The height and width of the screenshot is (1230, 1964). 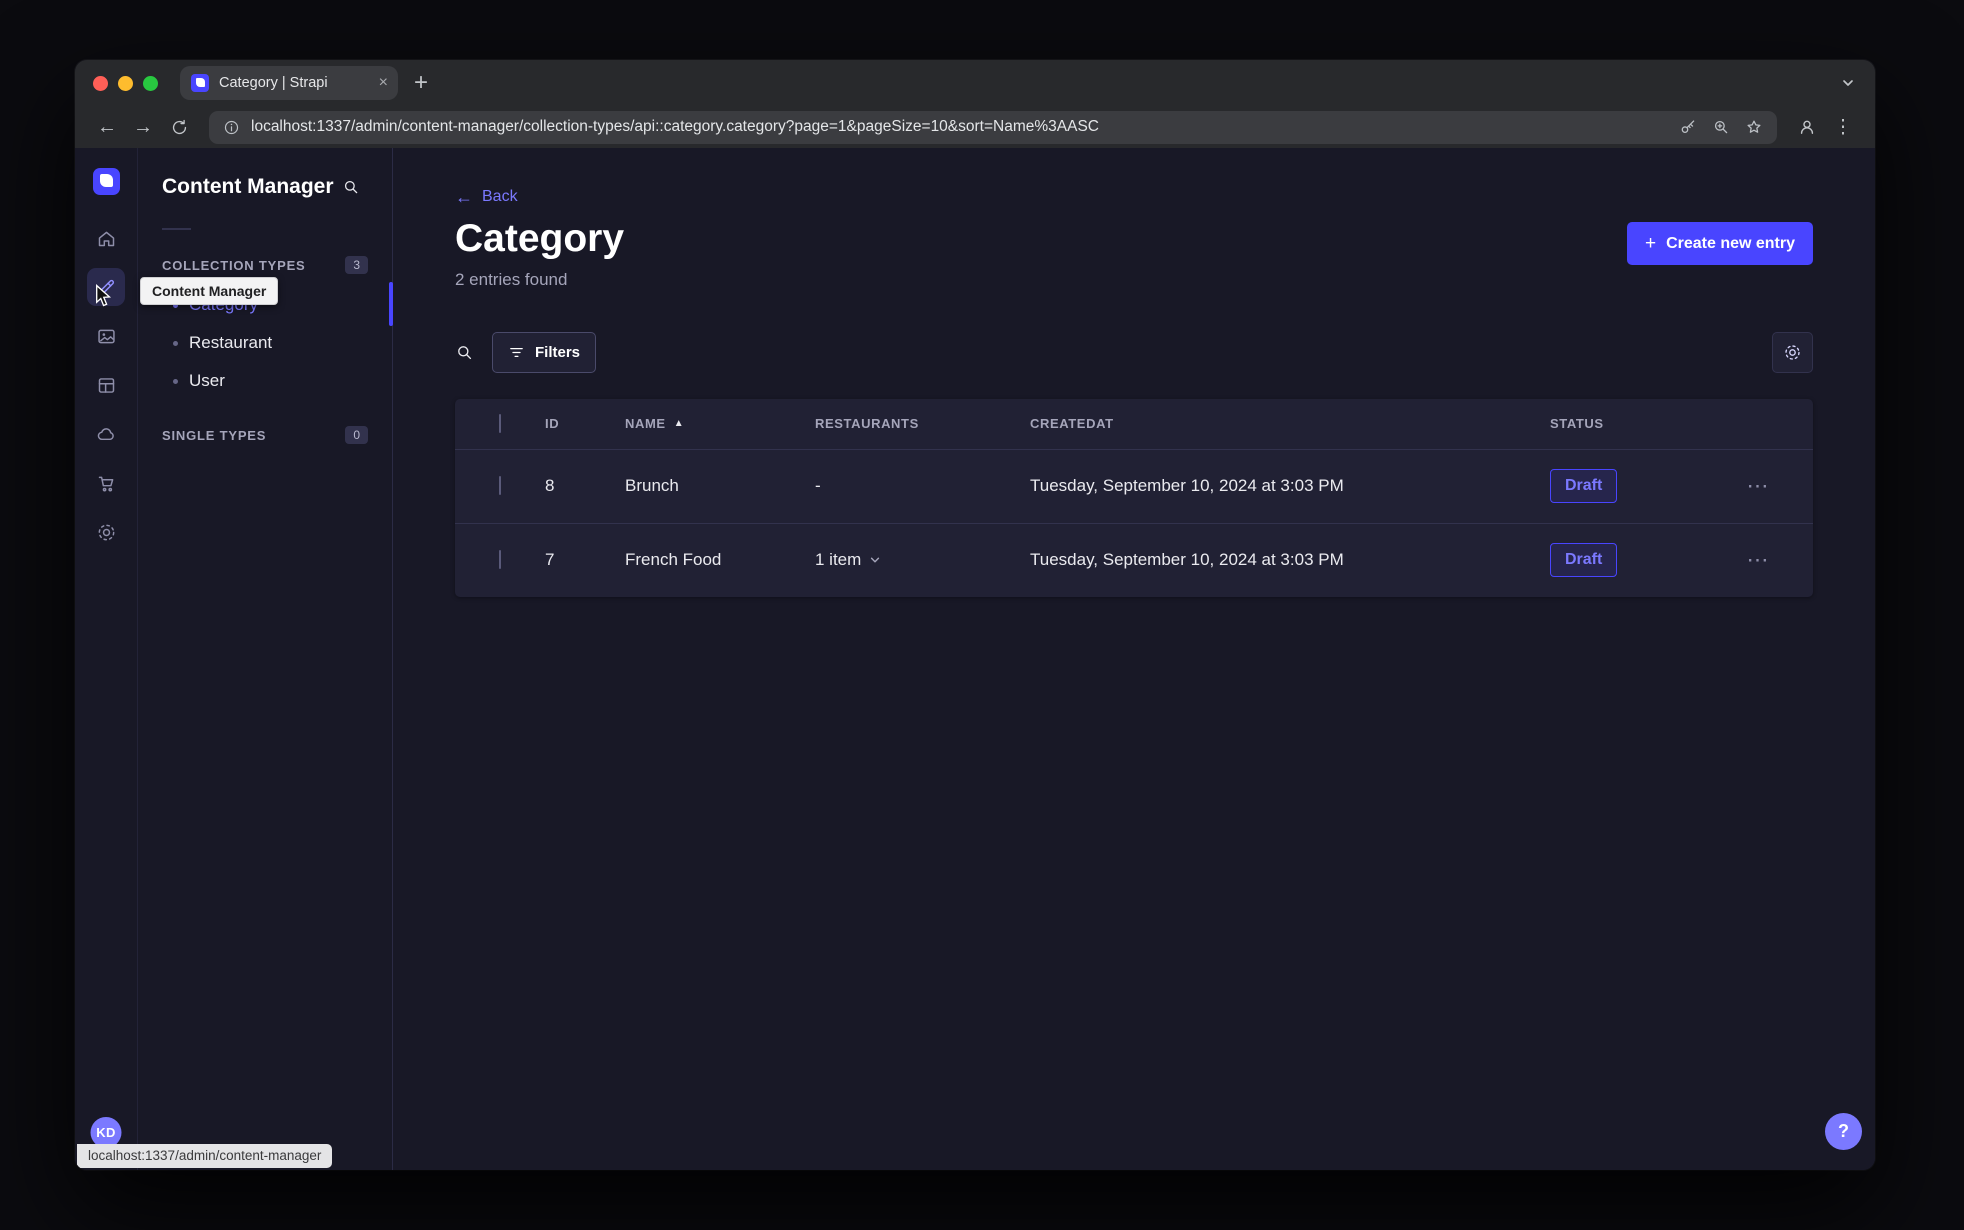 I want to click on plus-icon: +, so click(x=1650, y=243).